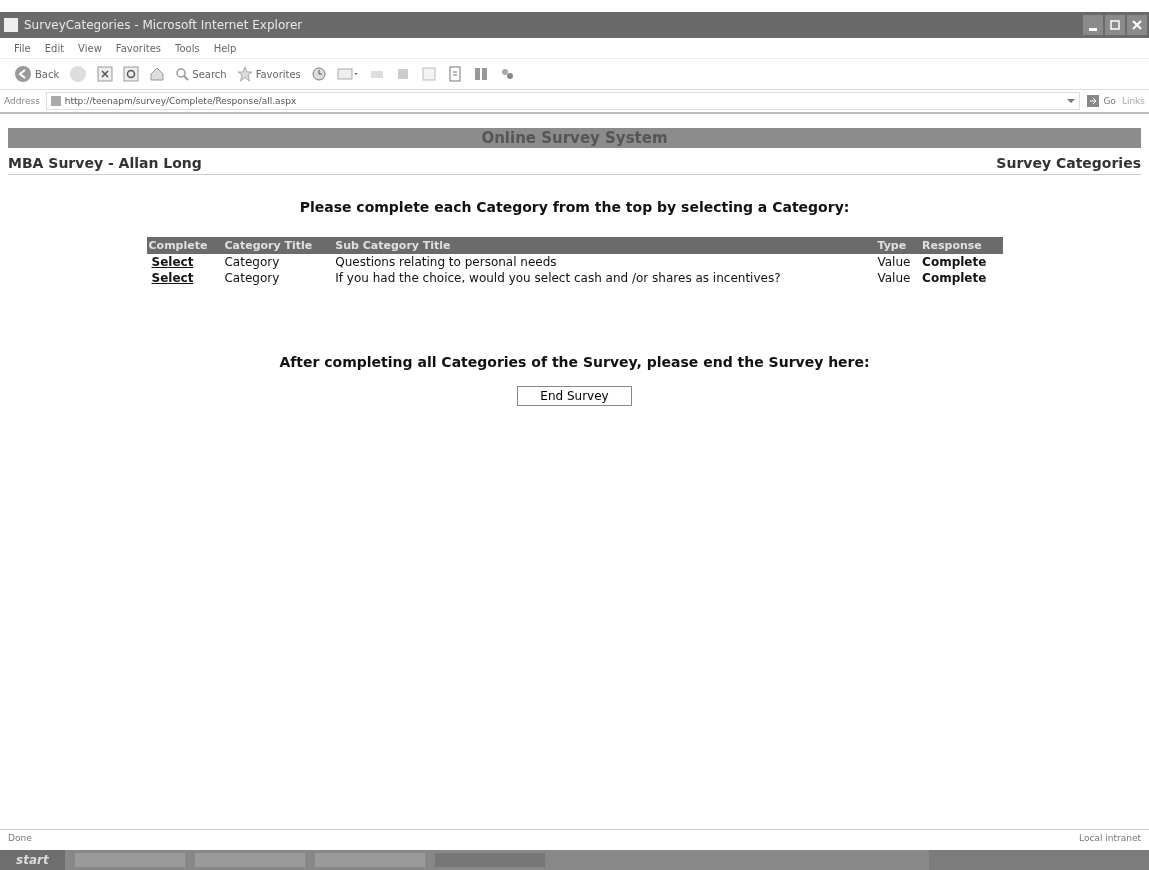 This screenshot has width=1149, height=870. What do you see at coordinates (558, 278) in the screenshot?
I see `table-cell-text: If you had the choice, would you select cash and /or shares as incentives?` at bounding box center [558, 278].